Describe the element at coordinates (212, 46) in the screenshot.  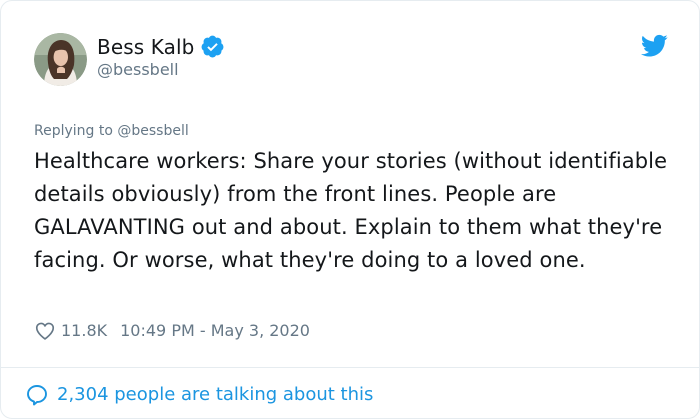
I see `verified-badge-icon` at that location.